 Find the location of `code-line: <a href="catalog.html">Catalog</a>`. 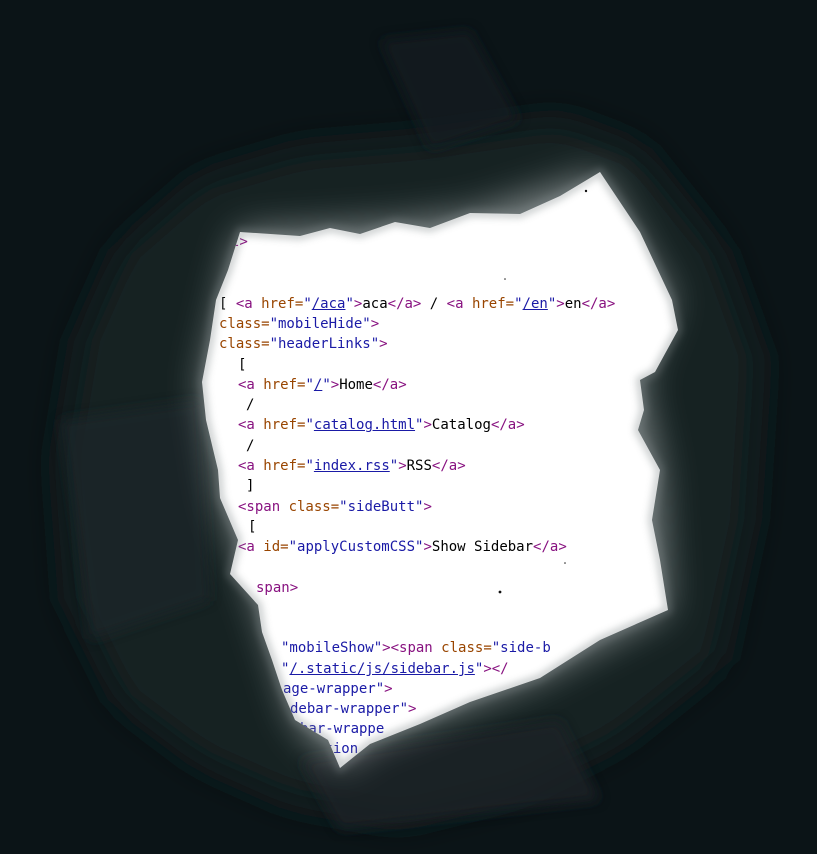

code-line: <a href="catalog.html">Catalog</a> is located at coordinates (381, 425).